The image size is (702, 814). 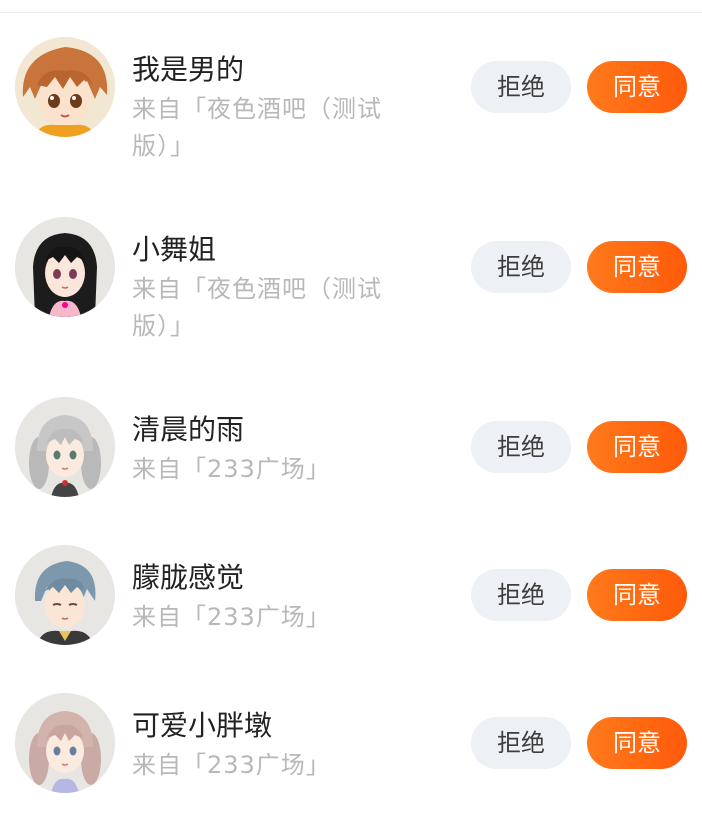 What do you see at coordinates (202, 725) in the screenshot?
I see `requester-name: 可爱小胖墩` at bounding box center [202, 725].